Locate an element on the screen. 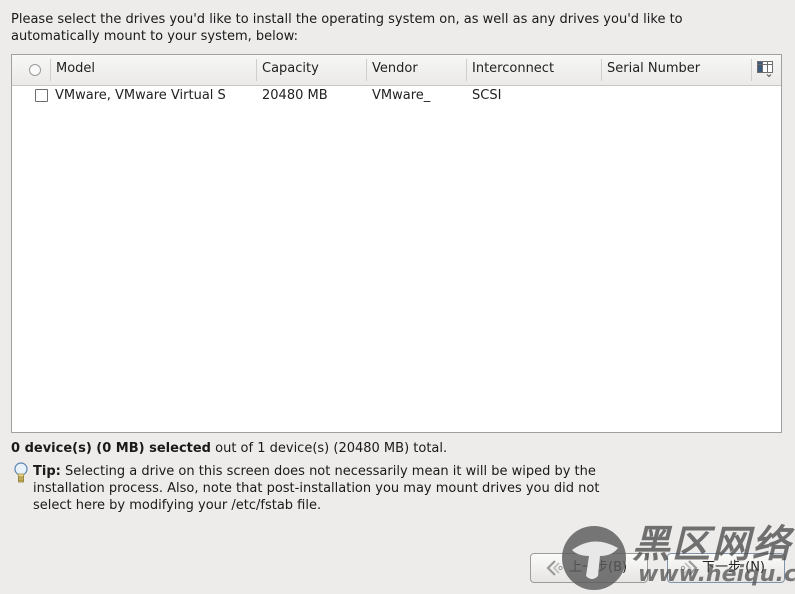 The height and width of the screenshot is (594, 795). column-separator is located at coordinates (751, 70).